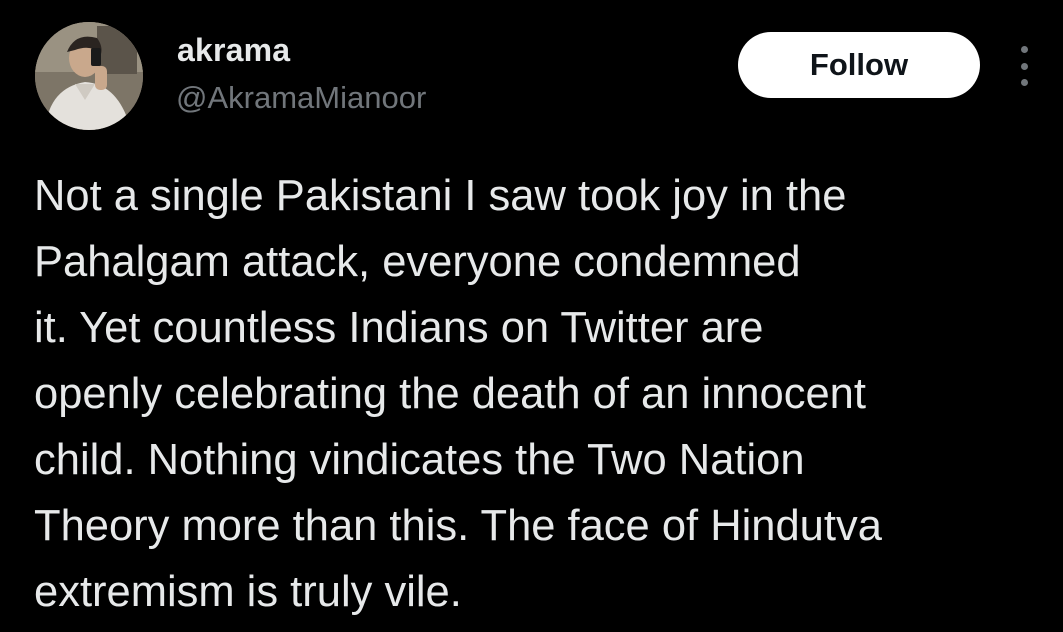 The width and height of the screenshot is (1063, 632). Describe the element at coordinates (301, 98) in the screenshot. I see `user-handle: @AkramaMianoor` at that location.